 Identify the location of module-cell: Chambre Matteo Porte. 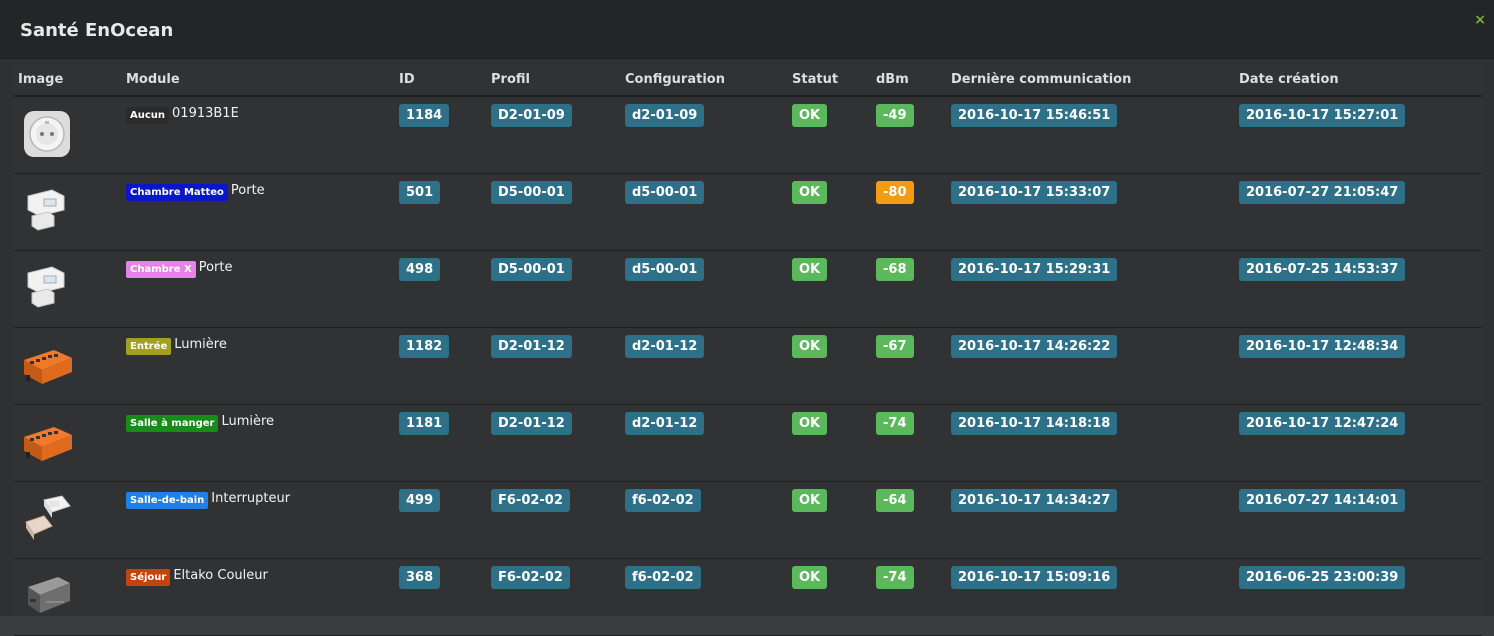
(258, 212).